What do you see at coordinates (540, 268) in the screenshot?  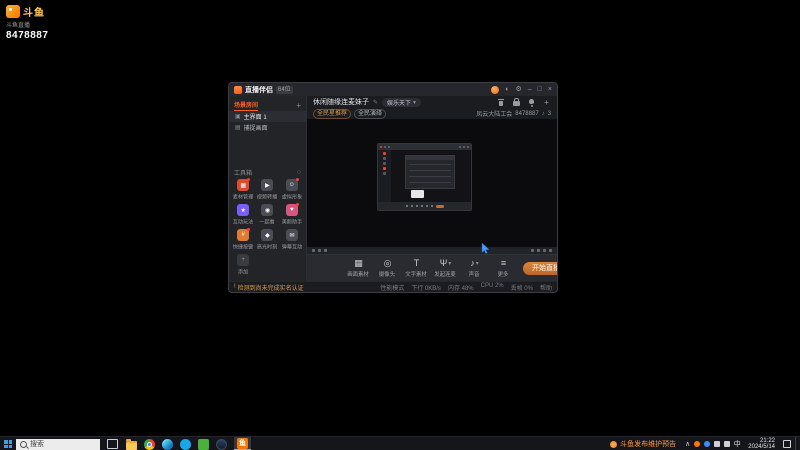 I see `start-live-button: 开始直播` at bounding box center [540, 268].